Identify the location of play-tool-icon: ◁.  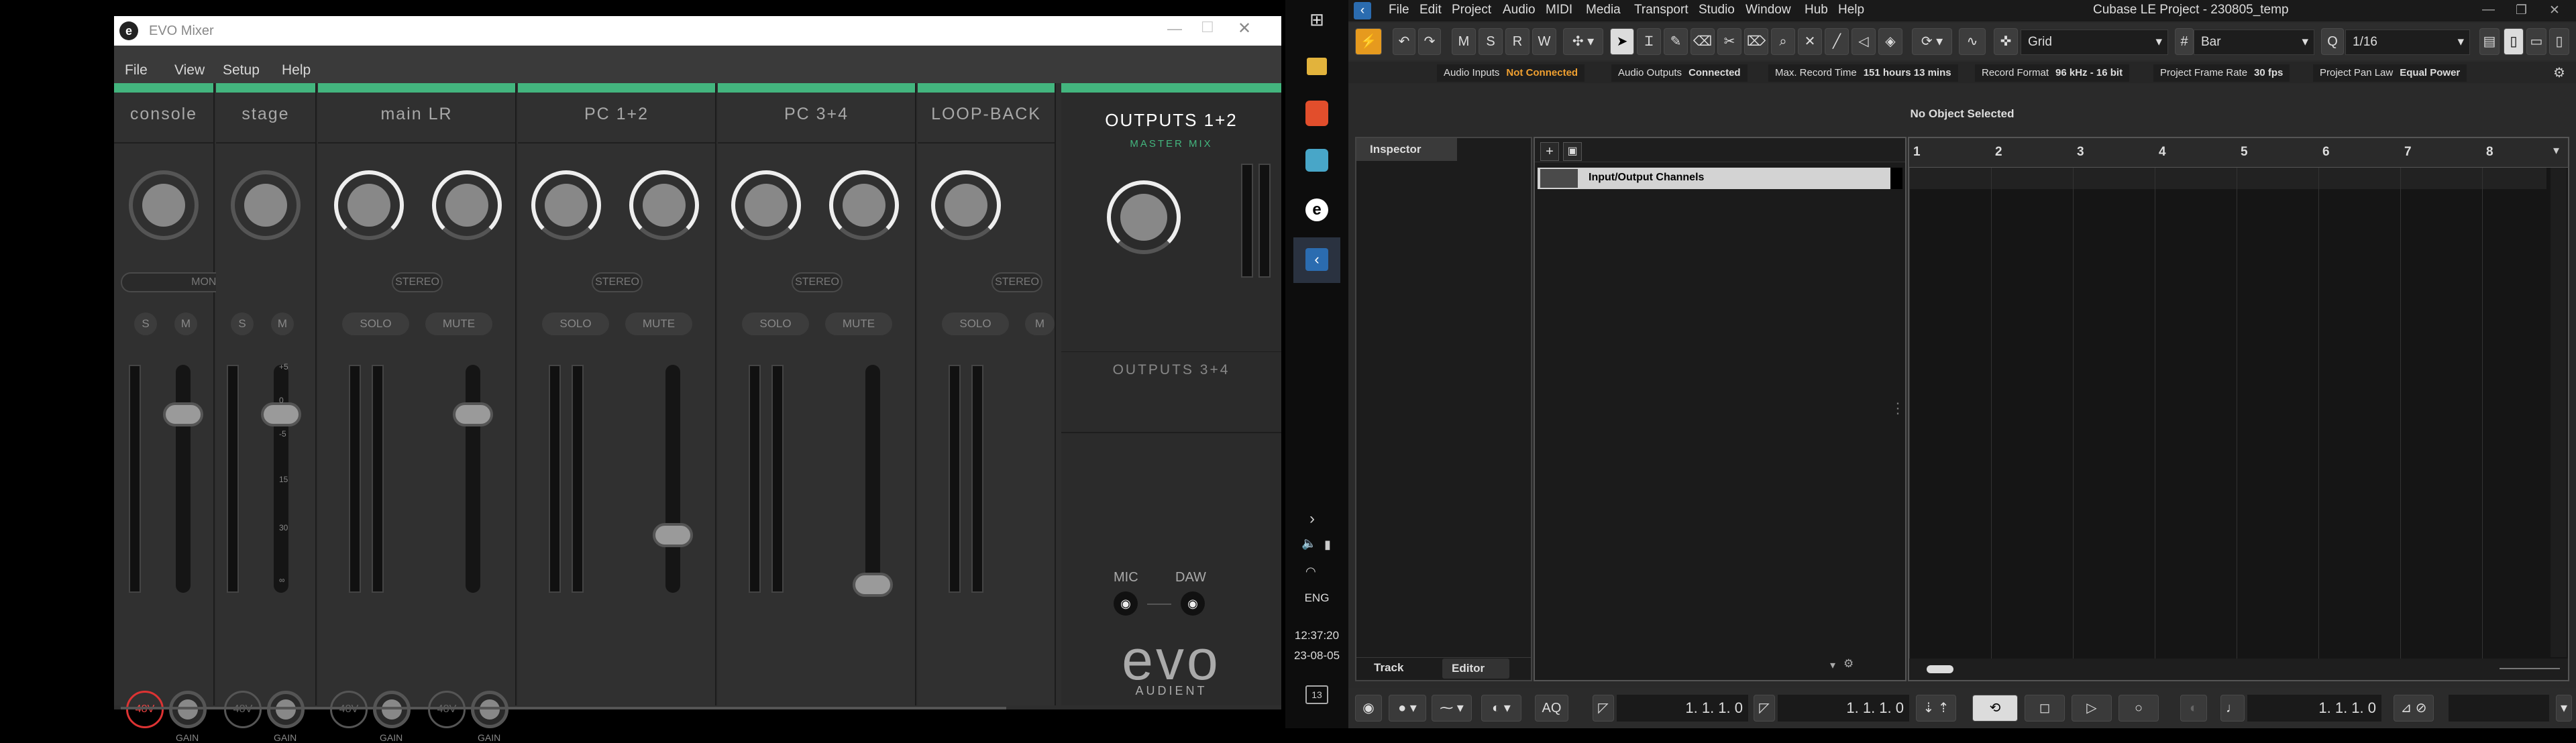
(1863, 41).